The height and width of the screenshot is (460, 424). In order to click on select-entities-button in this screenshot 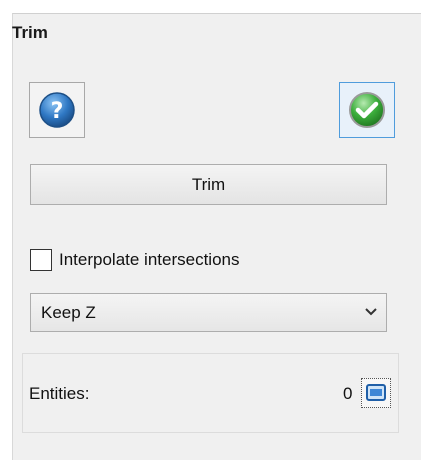, I will do `click(376, 393)`.